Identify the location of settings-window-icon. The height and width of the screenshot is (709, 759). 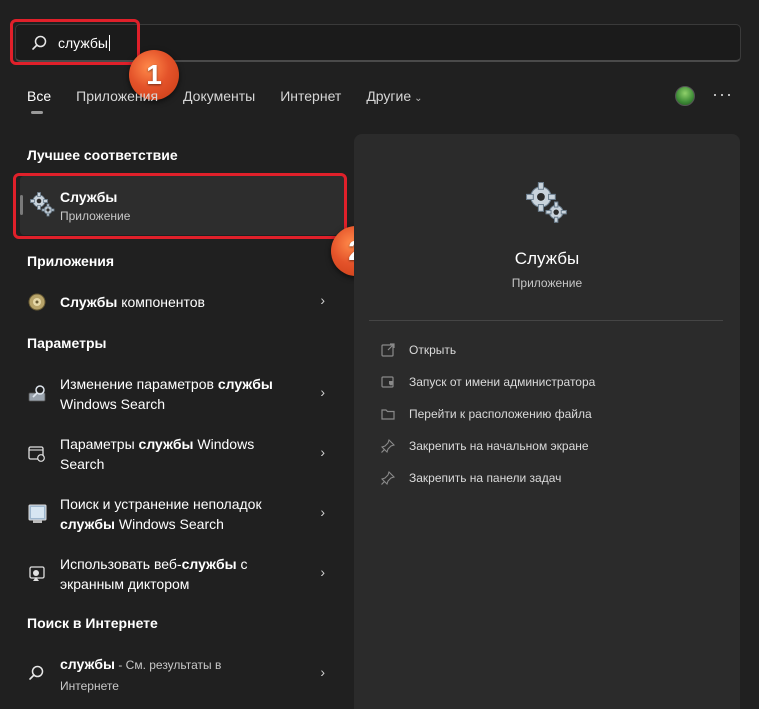
(36, 454).